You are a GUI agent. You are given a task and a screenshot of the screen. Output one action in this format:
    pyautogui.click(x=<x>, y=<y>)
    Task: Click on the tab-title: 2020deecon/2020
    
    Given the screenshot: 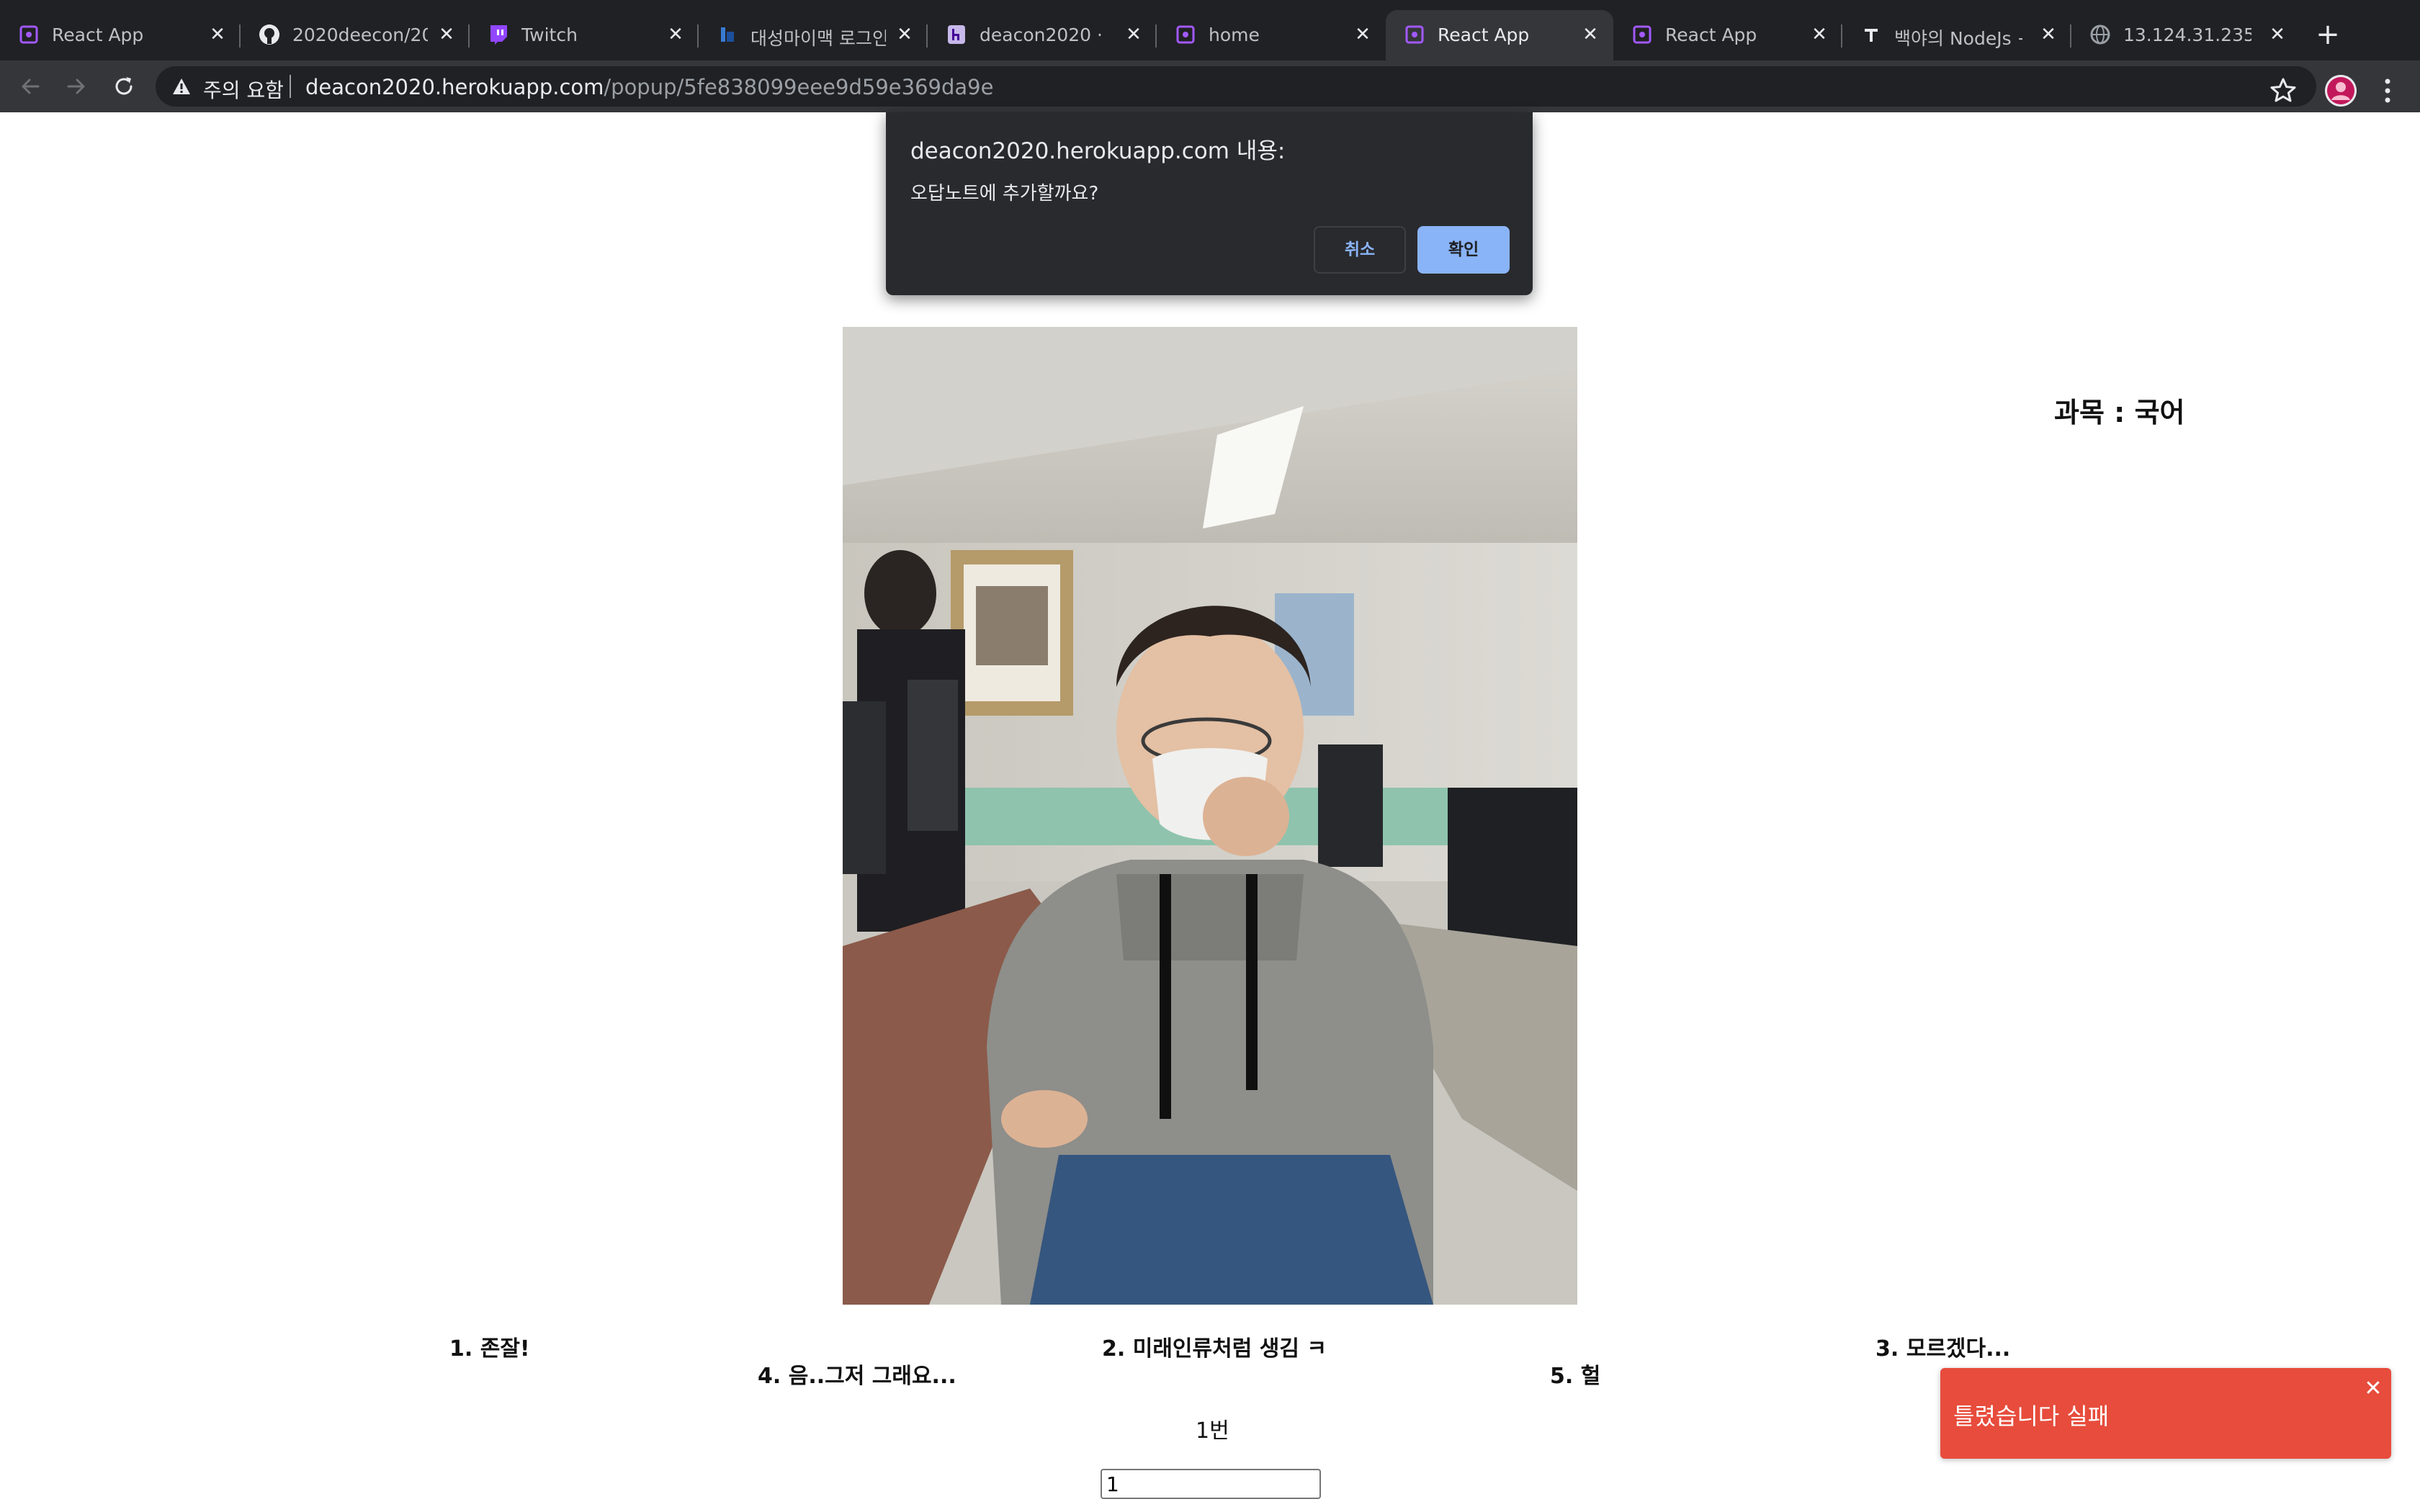 What is the action you would take?
    pyautogui.click(x=360, y=34)
    